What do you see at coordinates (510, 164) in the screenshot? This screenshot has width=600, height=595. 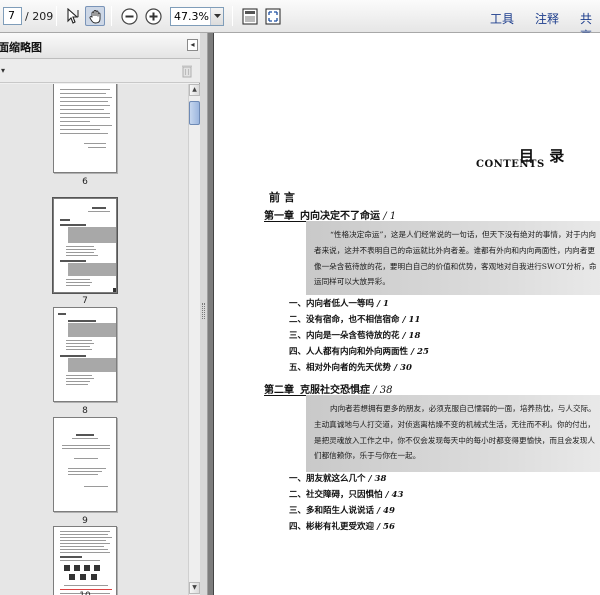 I see `toc-subtitle: CONTENTS` at bounding box center [510, 164].